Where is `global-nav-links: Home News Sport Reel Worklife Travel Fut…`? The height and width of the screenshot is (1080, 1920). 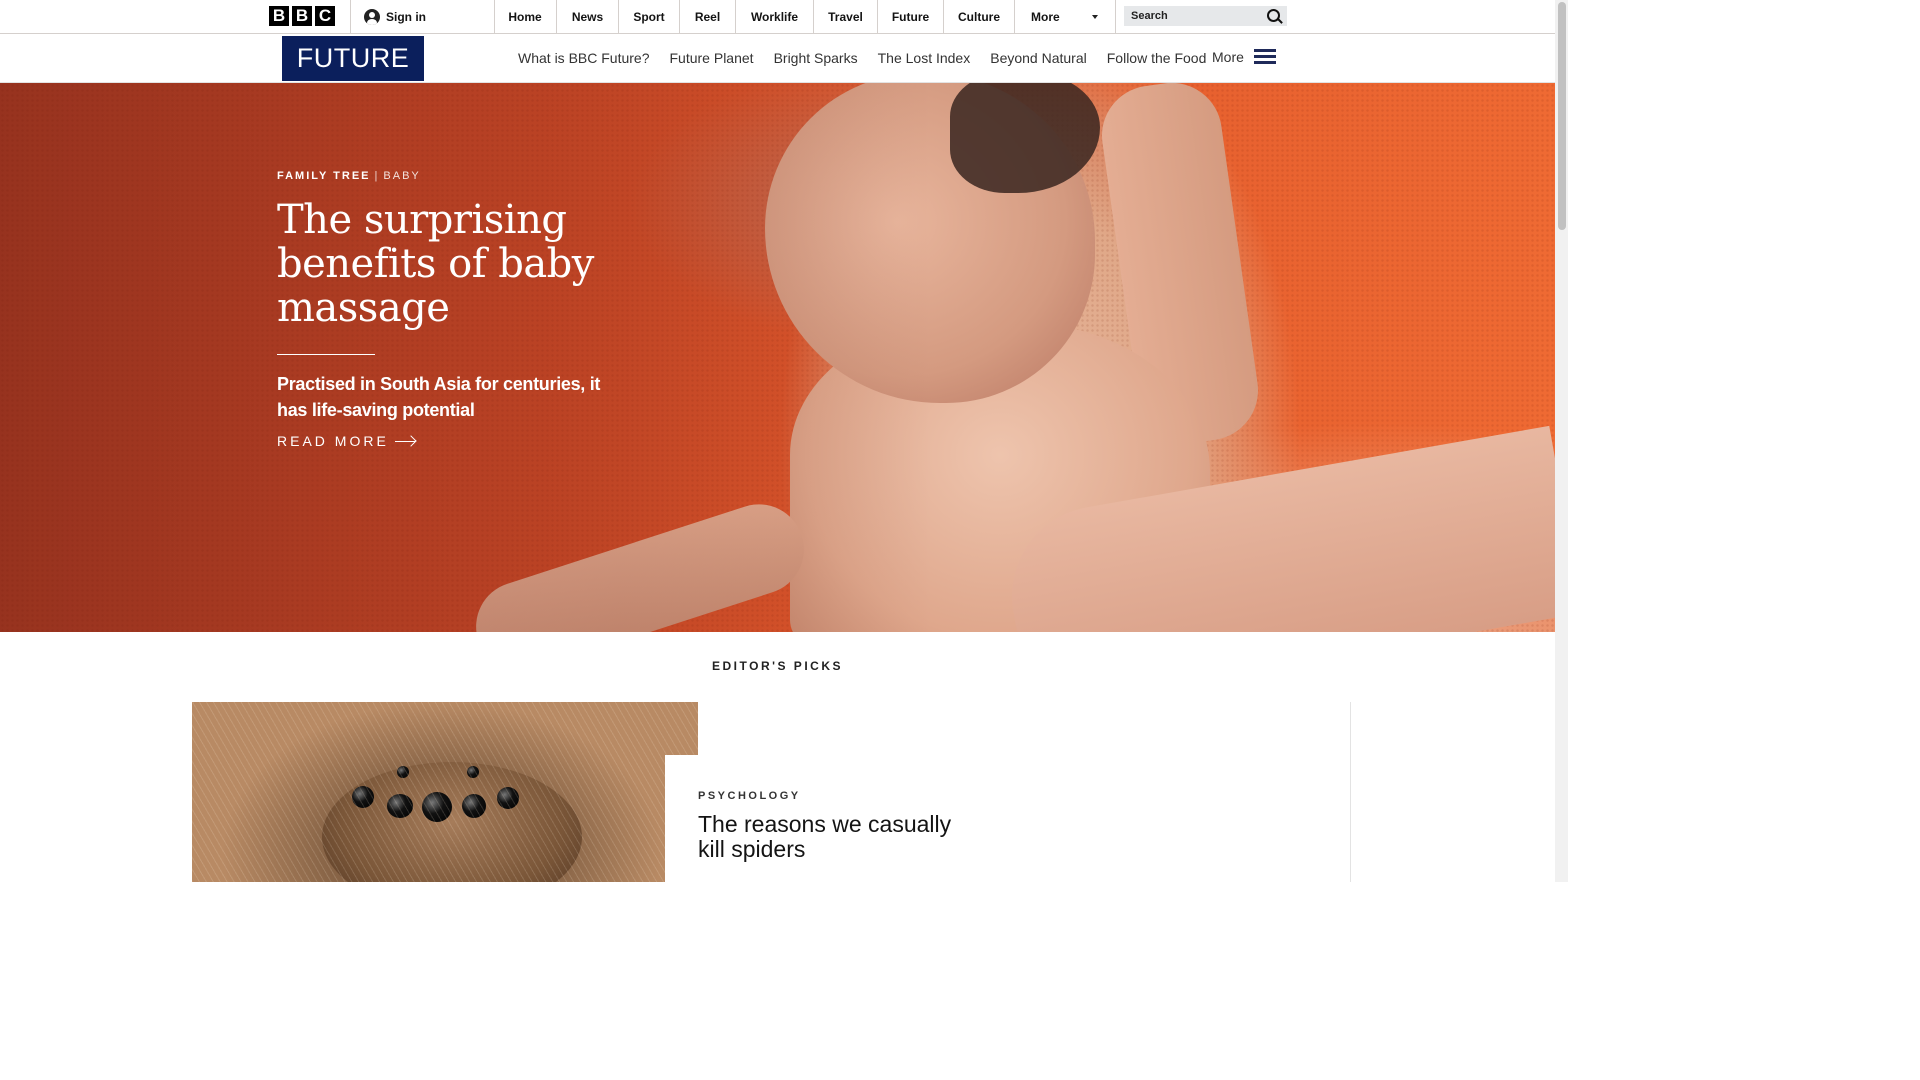 global-nav-links: Home News Sport Reel Worklife Travel Fut… is located at coordinates (805, 16).